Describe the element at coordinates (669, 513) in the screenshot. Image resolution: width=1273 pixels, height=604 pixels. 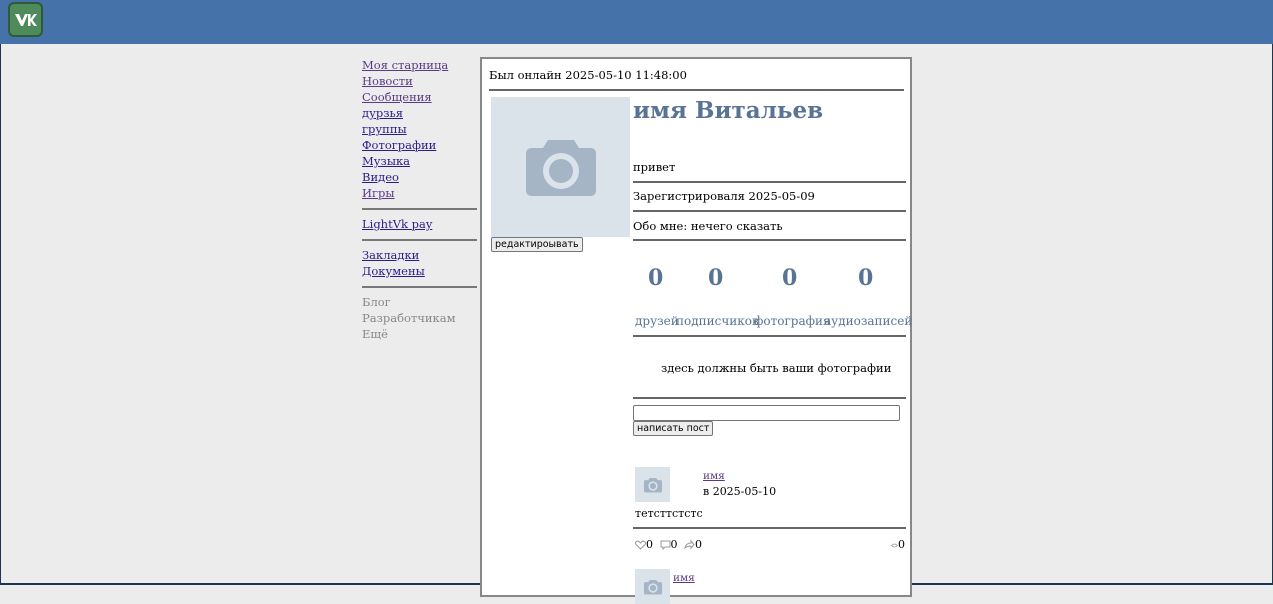
I see `post-text: тетсттстстс` at that location.